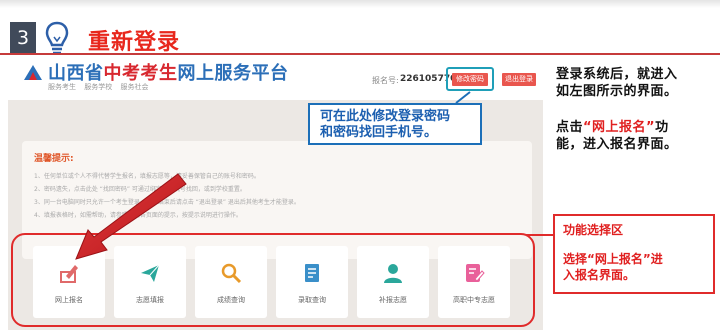  What do you see at coordinates (69, 274) in the screenshot?
I see `pen-form-icon` at bounding box center [69, 274].